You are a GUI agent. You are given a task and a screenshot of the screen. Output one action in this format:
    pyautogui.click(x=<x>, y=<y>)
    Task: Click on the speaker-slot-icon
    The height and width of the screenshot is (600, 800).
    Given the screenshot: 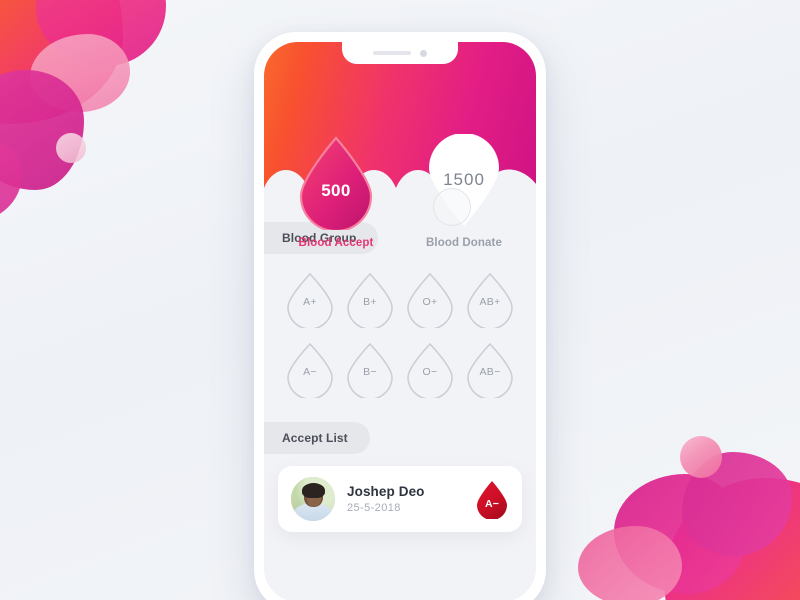 What is the action you would take?
    pyautogui.click(x=392, y=53)
    